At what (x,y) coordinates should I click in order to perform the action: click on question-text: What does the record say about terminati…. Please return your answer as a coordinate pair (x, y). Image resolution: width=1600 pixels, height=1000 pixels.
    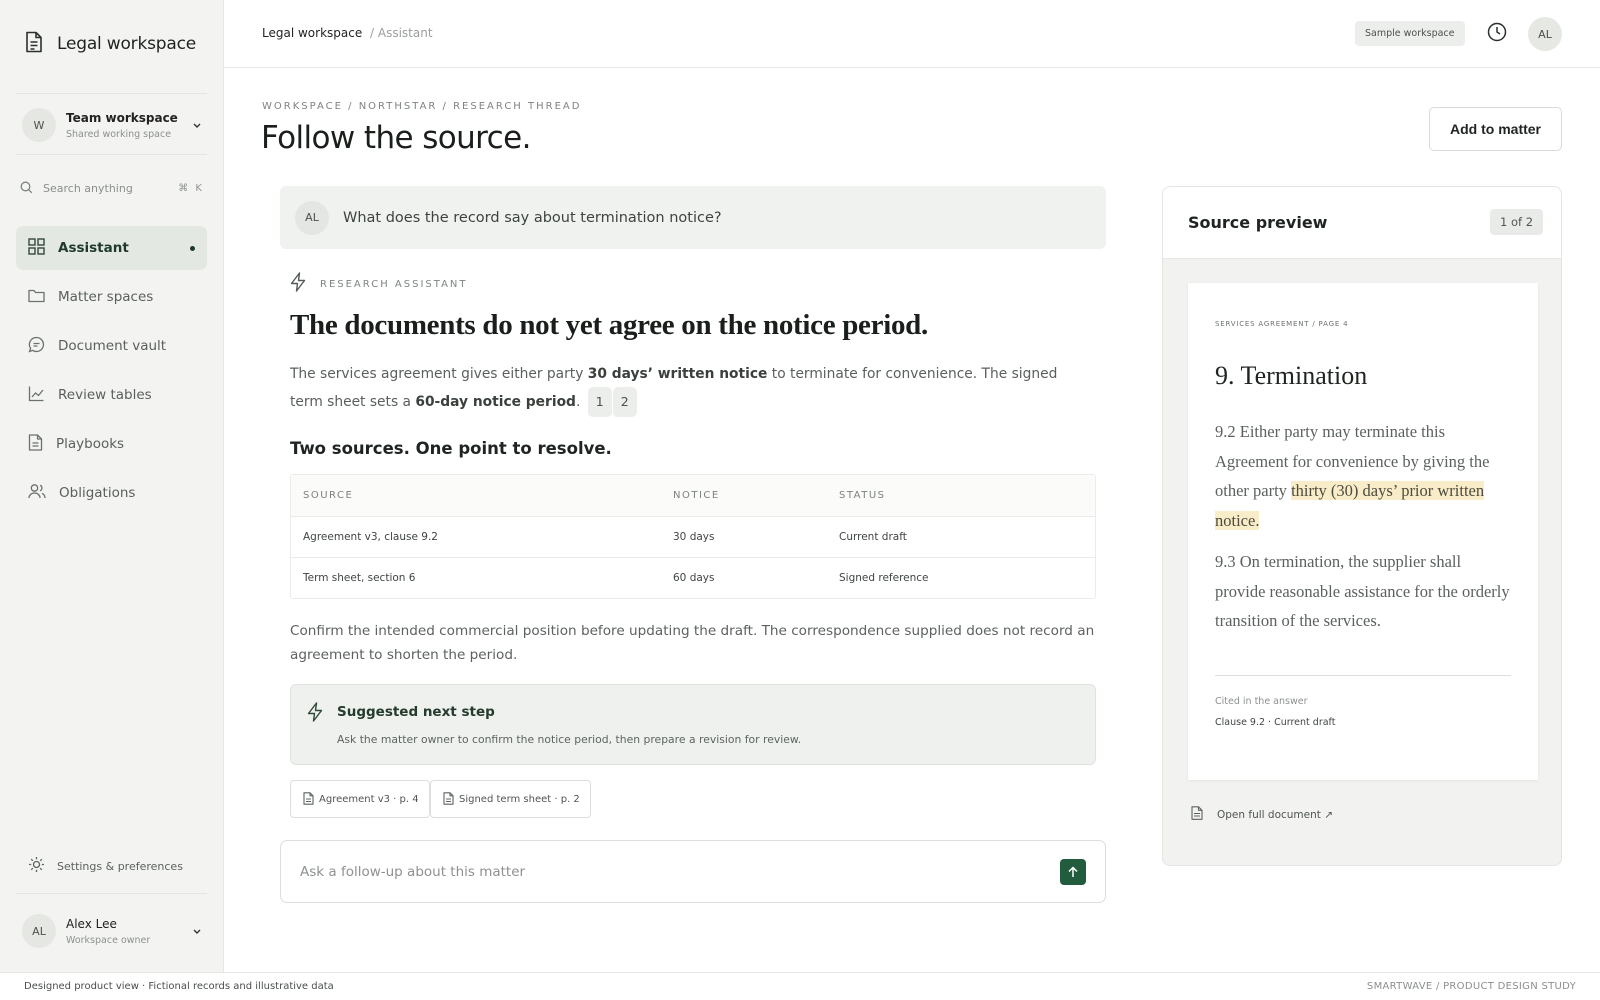
    Looking at the image, I should click on (532, 217).